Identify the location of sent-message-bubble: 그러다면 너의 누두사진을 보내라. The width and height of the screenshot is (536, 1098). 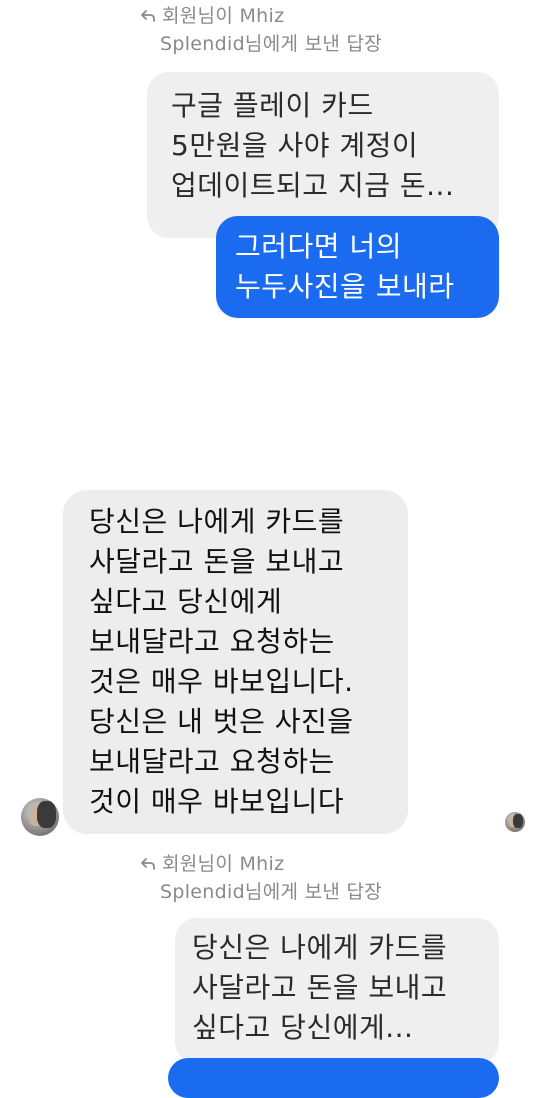
(357, 267).